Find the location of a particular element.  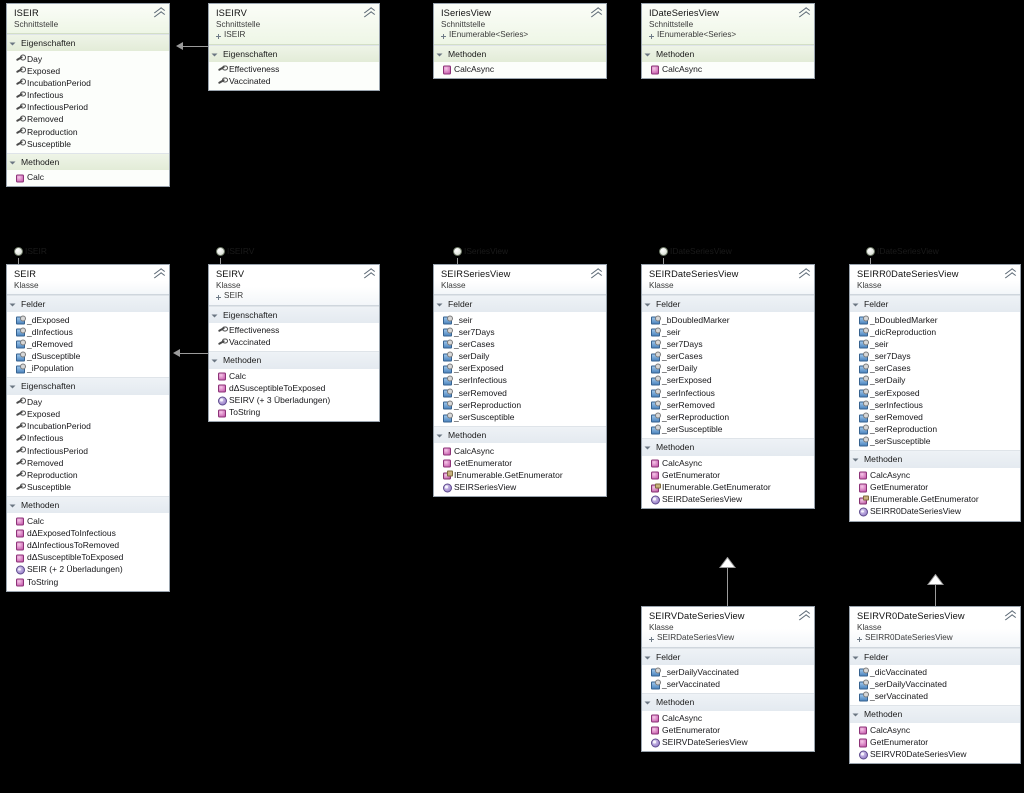

member-row: SEIRR0DateSeriesView is located at coordinates (935, 511).